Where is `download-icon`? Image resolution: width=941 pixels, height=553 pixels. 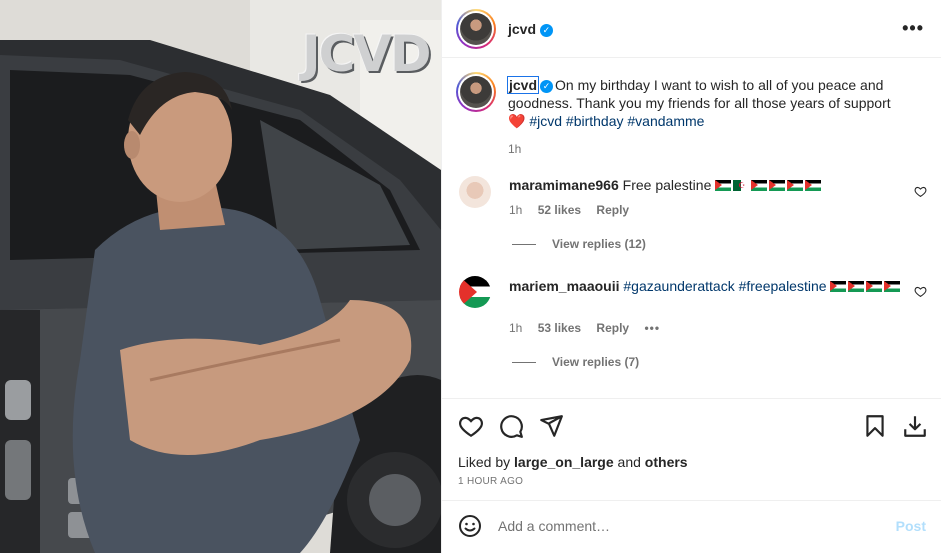
download-icon is located at coordinates (915, 426).